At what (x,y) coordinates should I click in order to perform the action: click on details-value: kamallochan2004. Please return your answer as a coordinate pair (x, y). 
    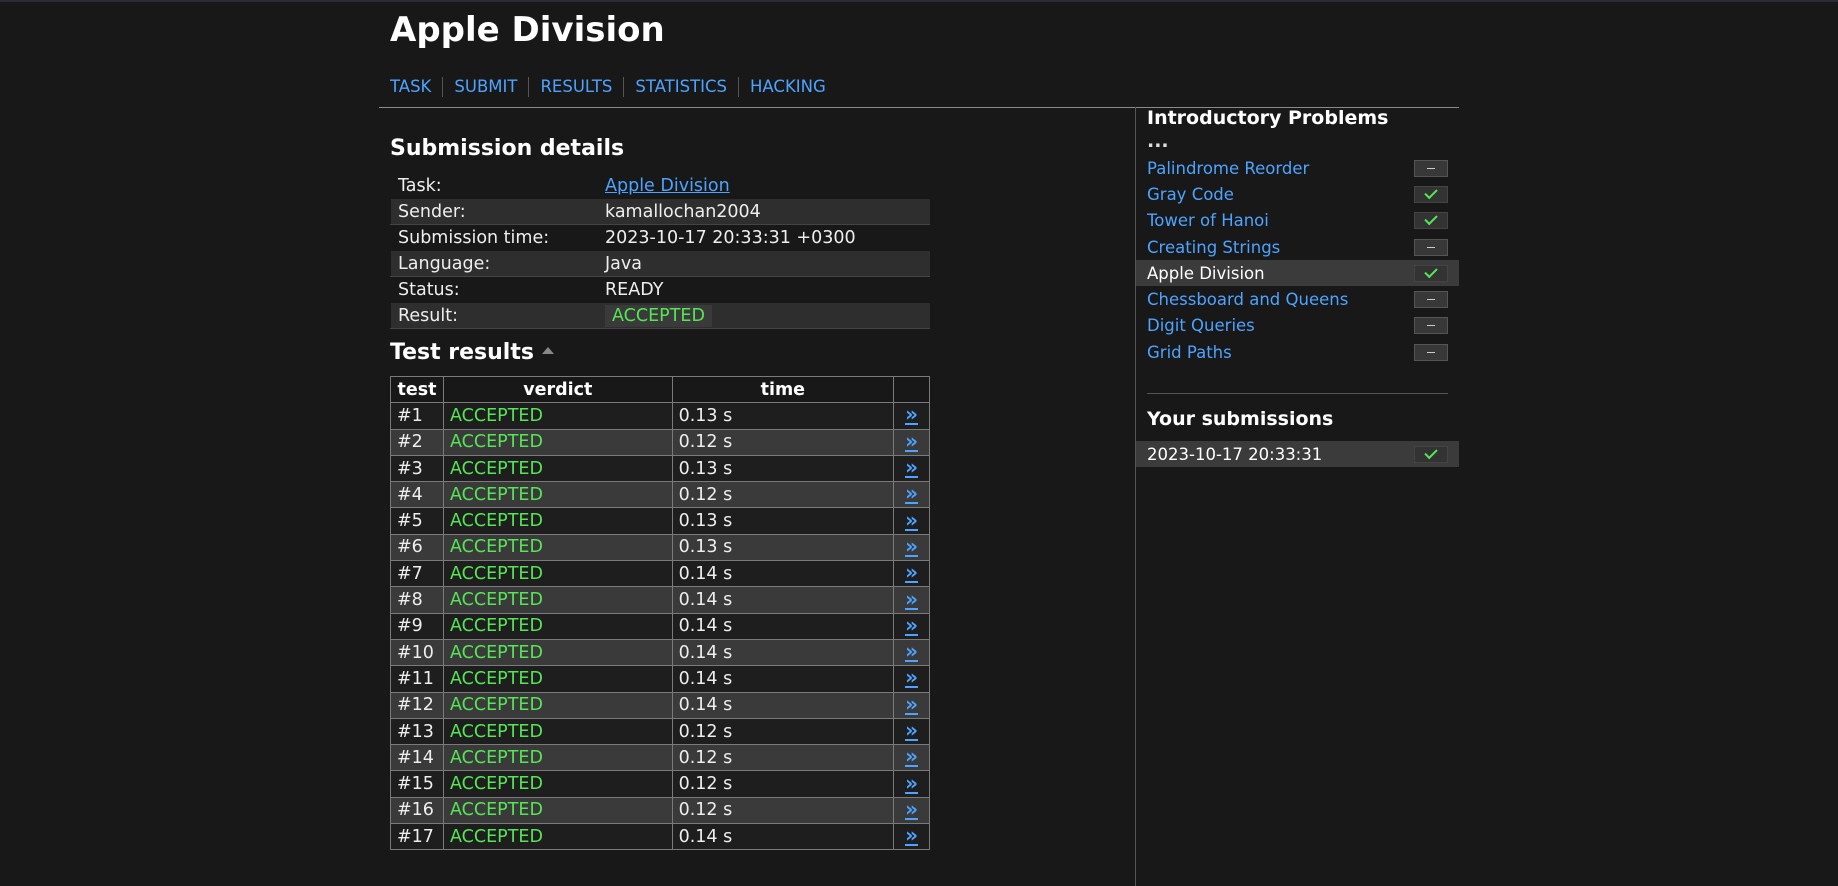
    Looking at the image, I should click on (763, 211).